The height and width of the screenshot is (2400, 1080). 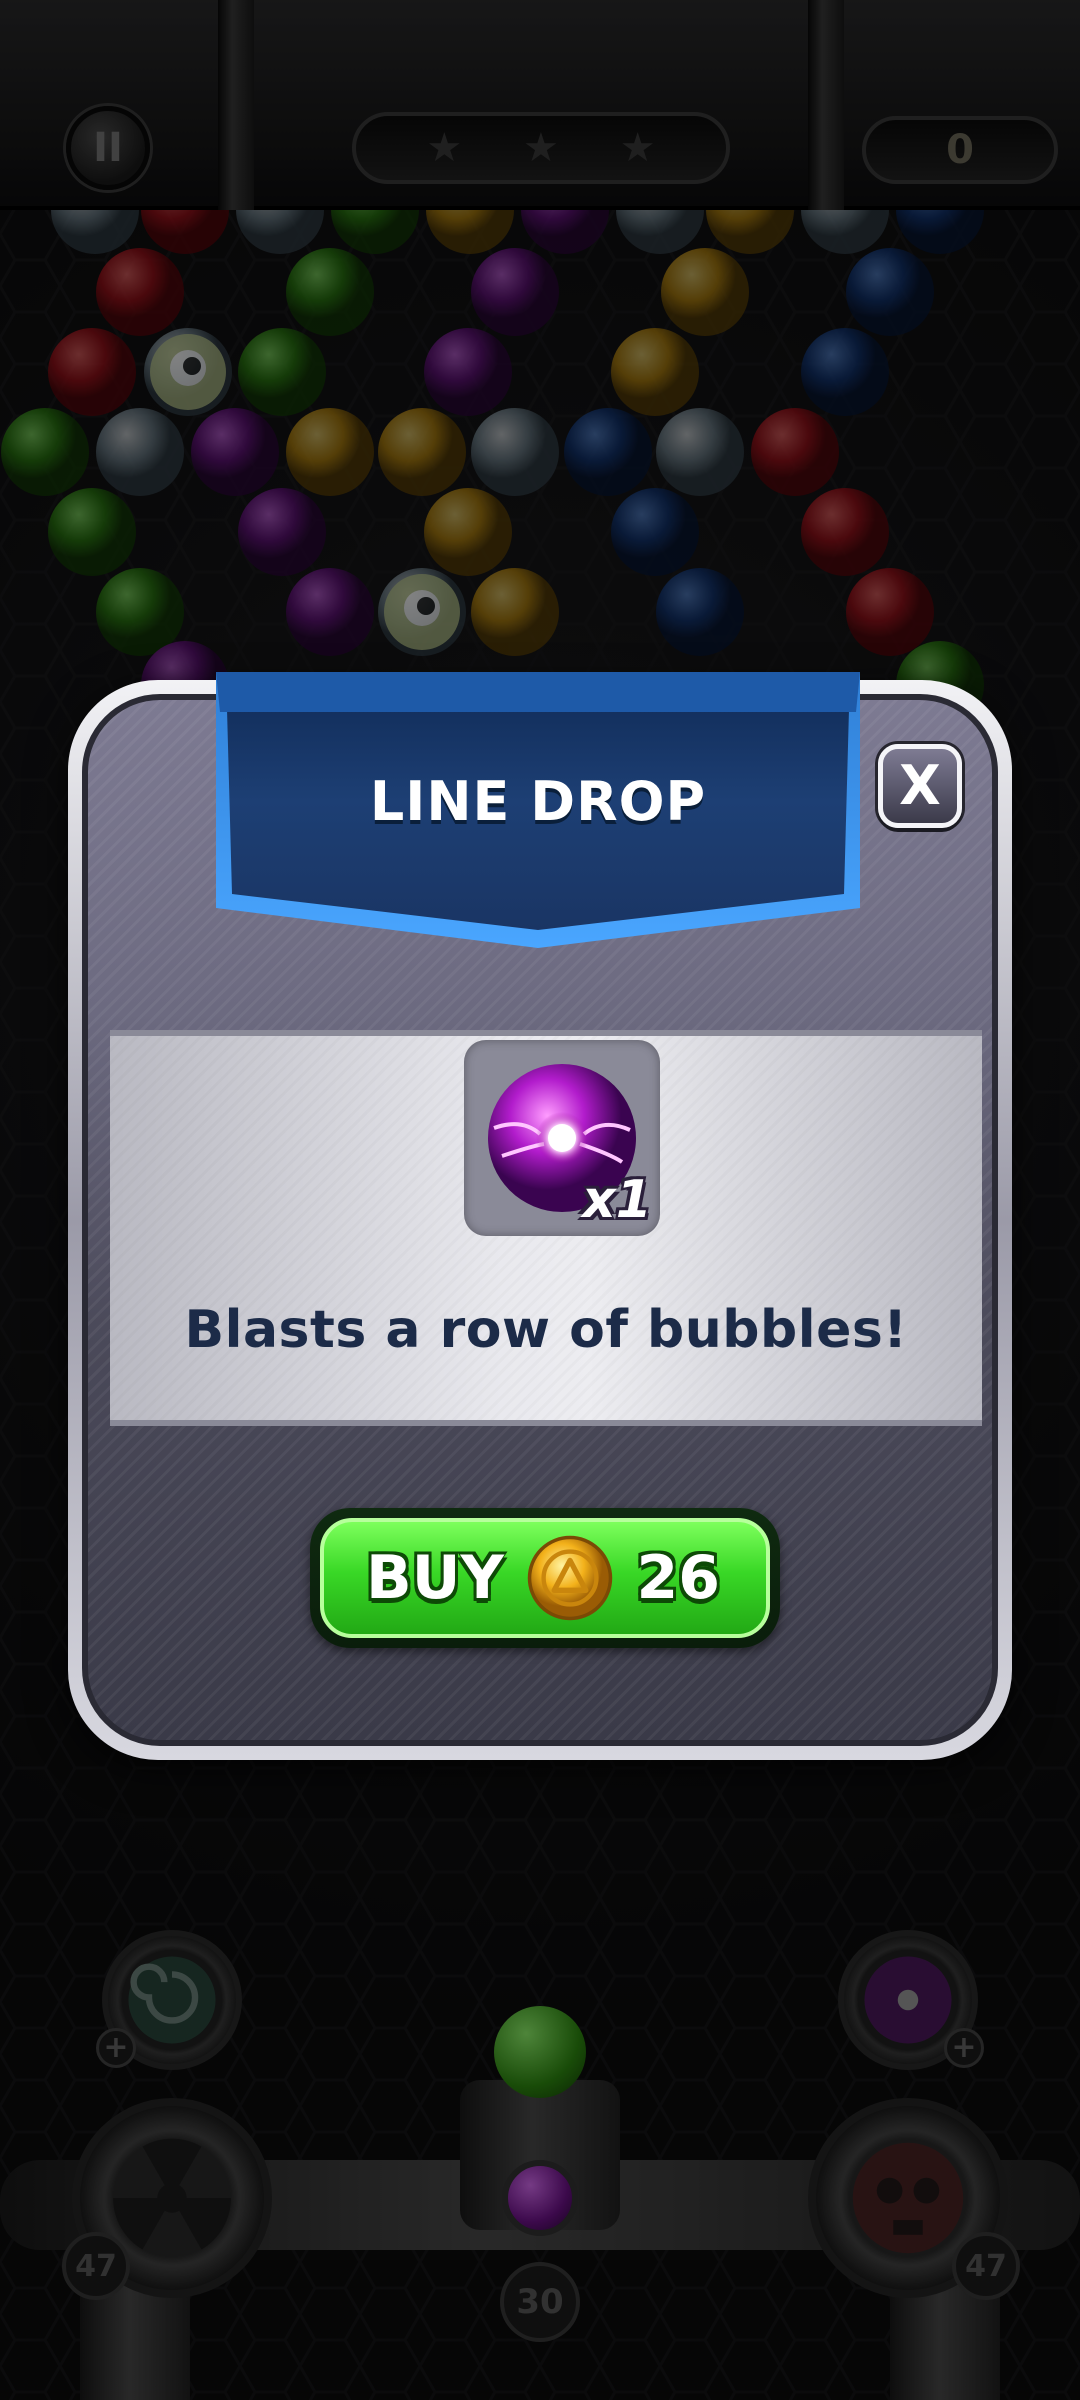 I want to click on buy-label: BUY, so click(x=435, y=1578).